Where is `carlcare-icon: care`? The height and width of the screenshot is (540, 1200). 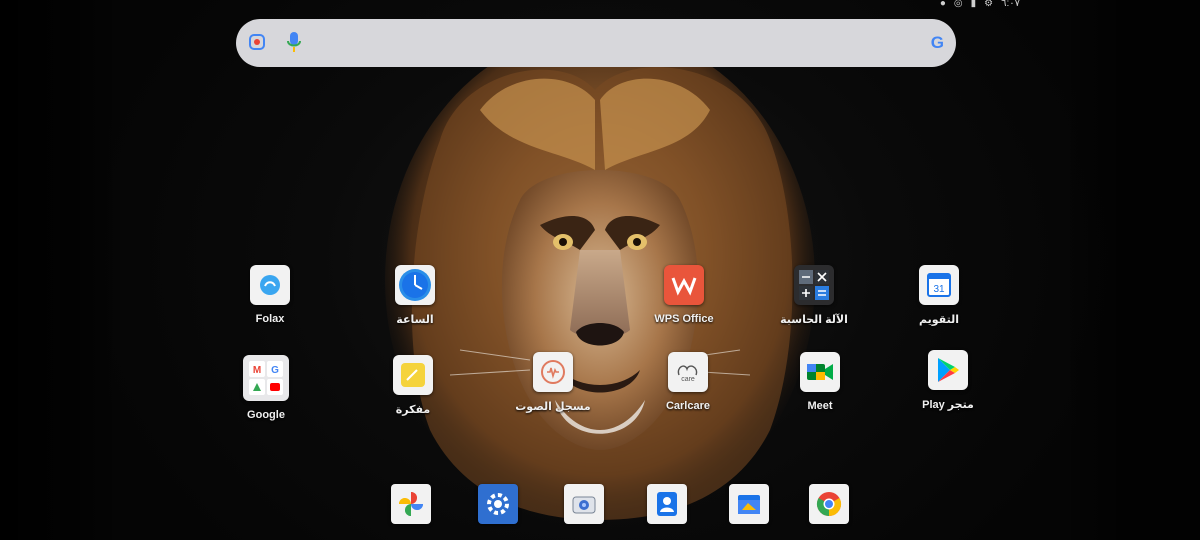 carlcare-icon: care is located at coordinates (688, 372).